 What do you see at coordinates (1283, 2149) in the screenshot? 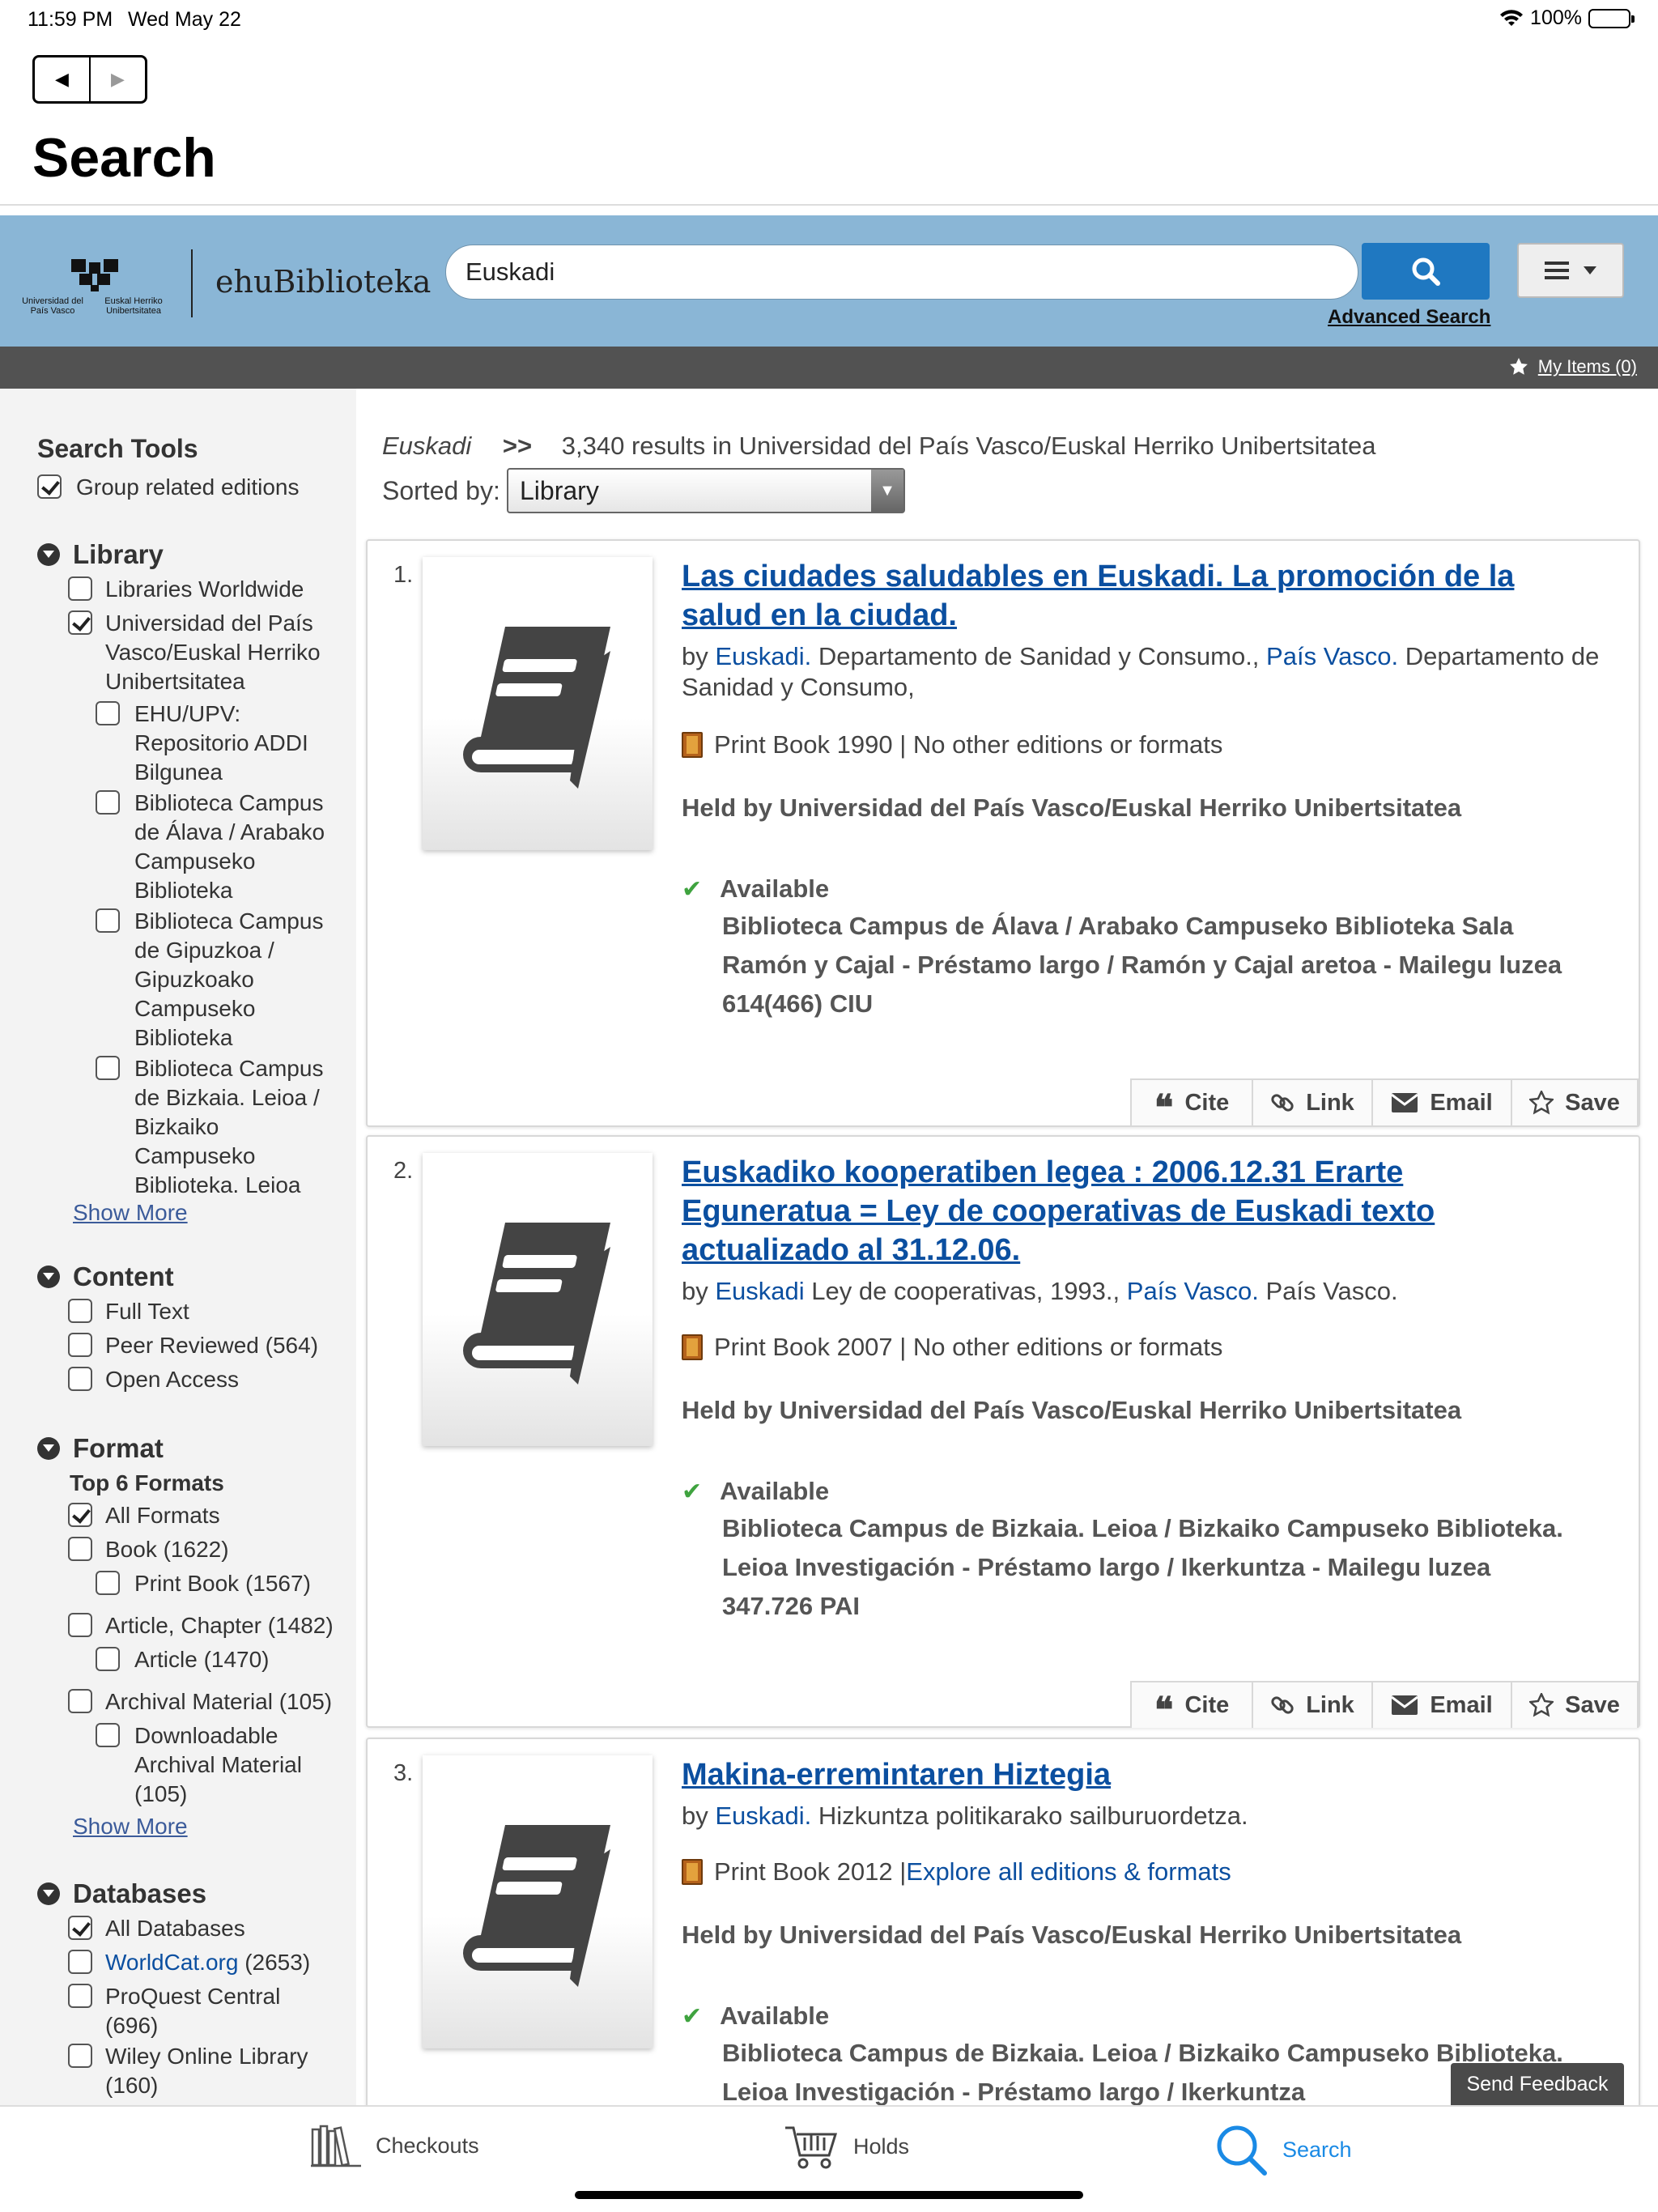
I see `tab-search: Search` at bounding box center [1283, 2149].